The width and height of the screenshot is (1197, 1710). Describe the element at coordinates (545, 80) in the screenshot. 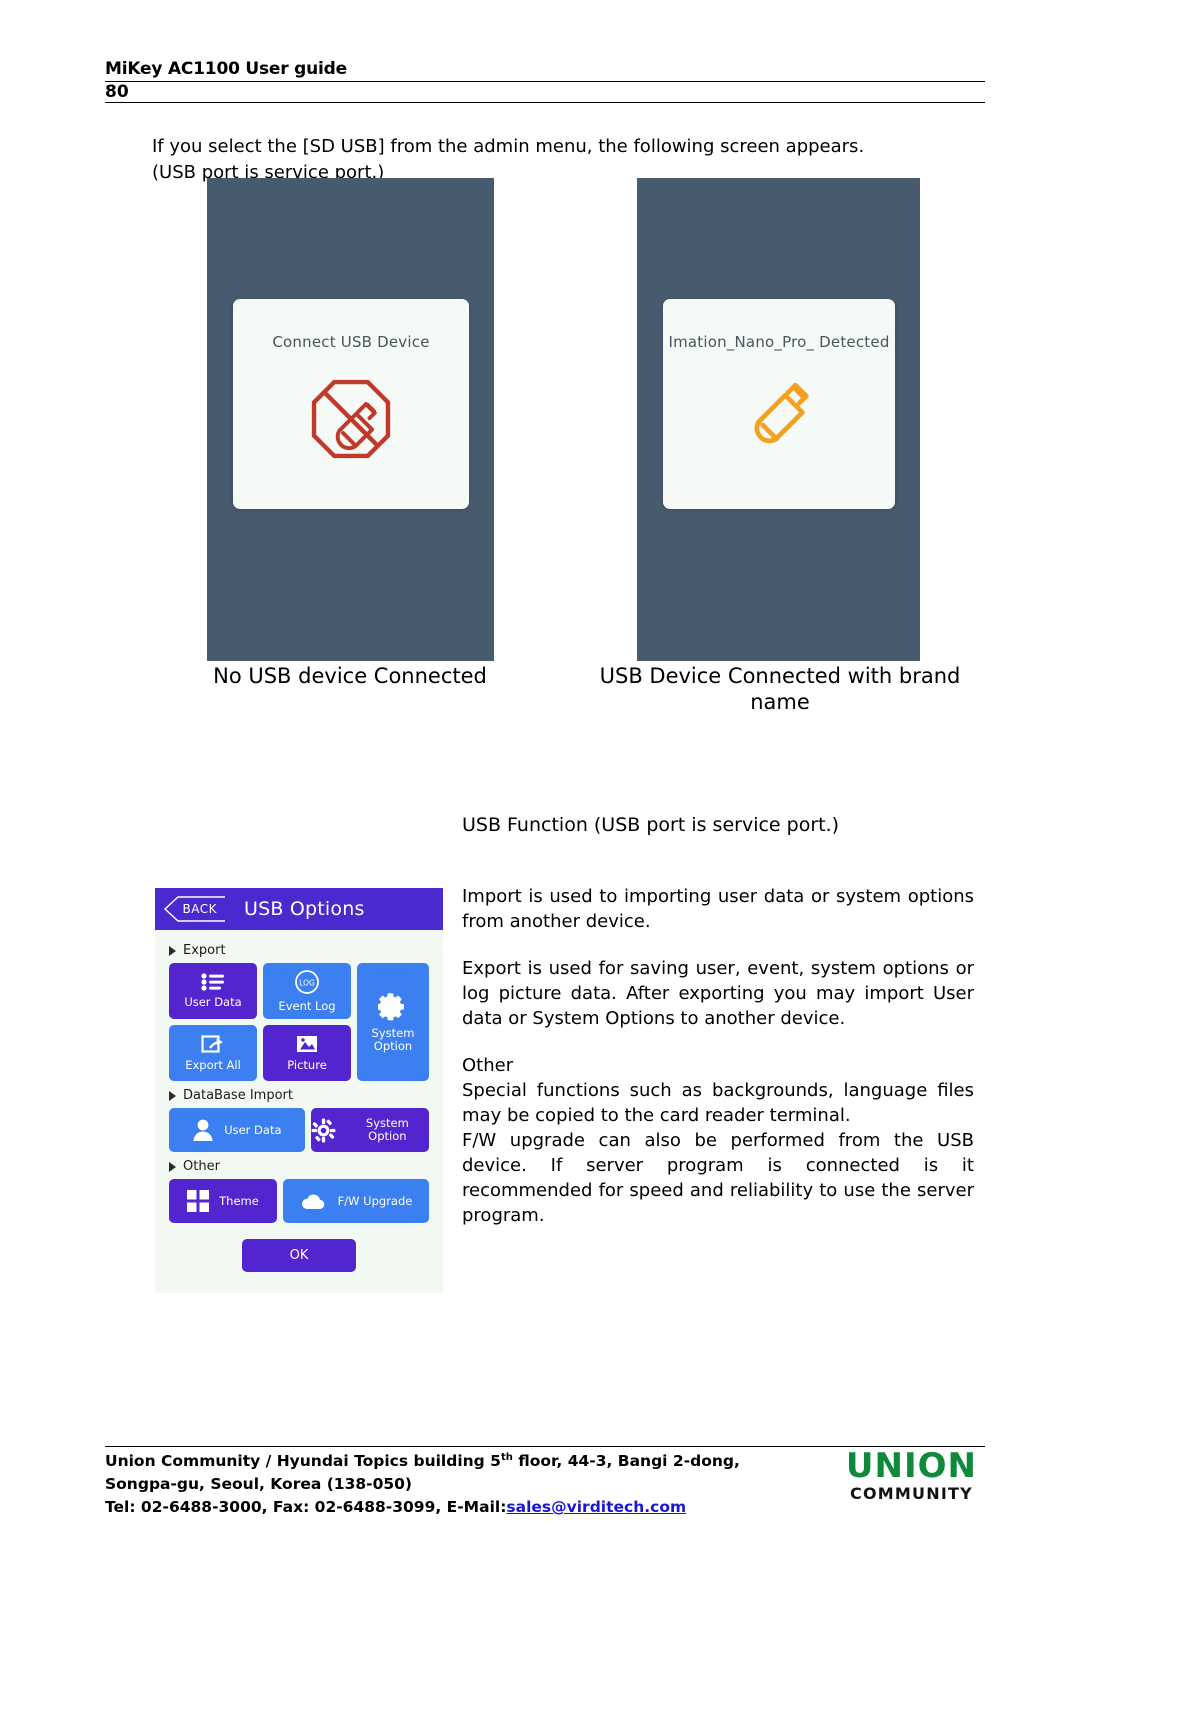

I see `page-header: MiKey AC1100 User guide 80` at that location.